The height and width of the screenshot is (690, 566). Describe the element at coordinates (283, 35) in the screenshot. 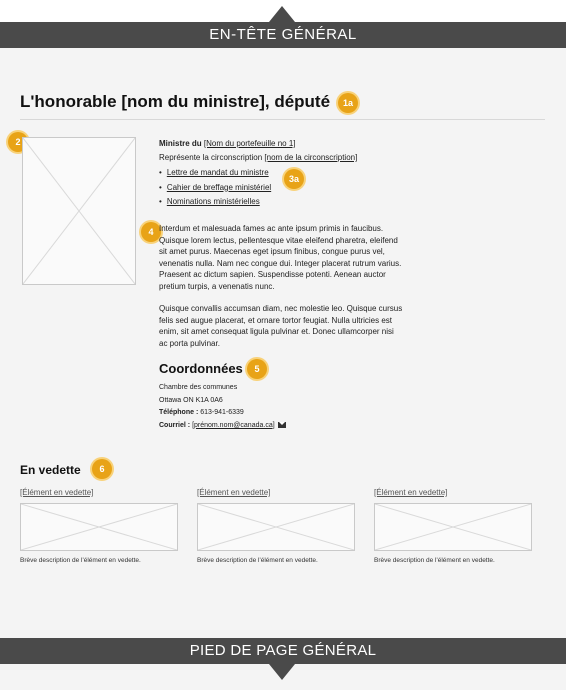

I see `global-header: EN-TÊTE GÉNÉRAL` at that location.